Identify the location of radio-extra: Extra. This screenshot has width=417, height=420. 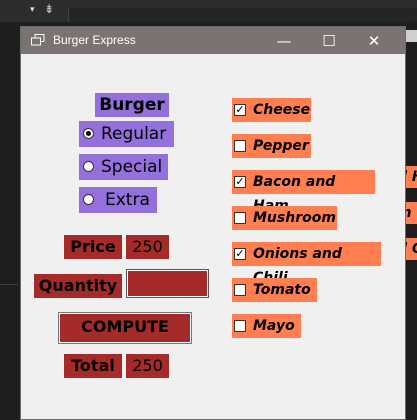
(118, 200).